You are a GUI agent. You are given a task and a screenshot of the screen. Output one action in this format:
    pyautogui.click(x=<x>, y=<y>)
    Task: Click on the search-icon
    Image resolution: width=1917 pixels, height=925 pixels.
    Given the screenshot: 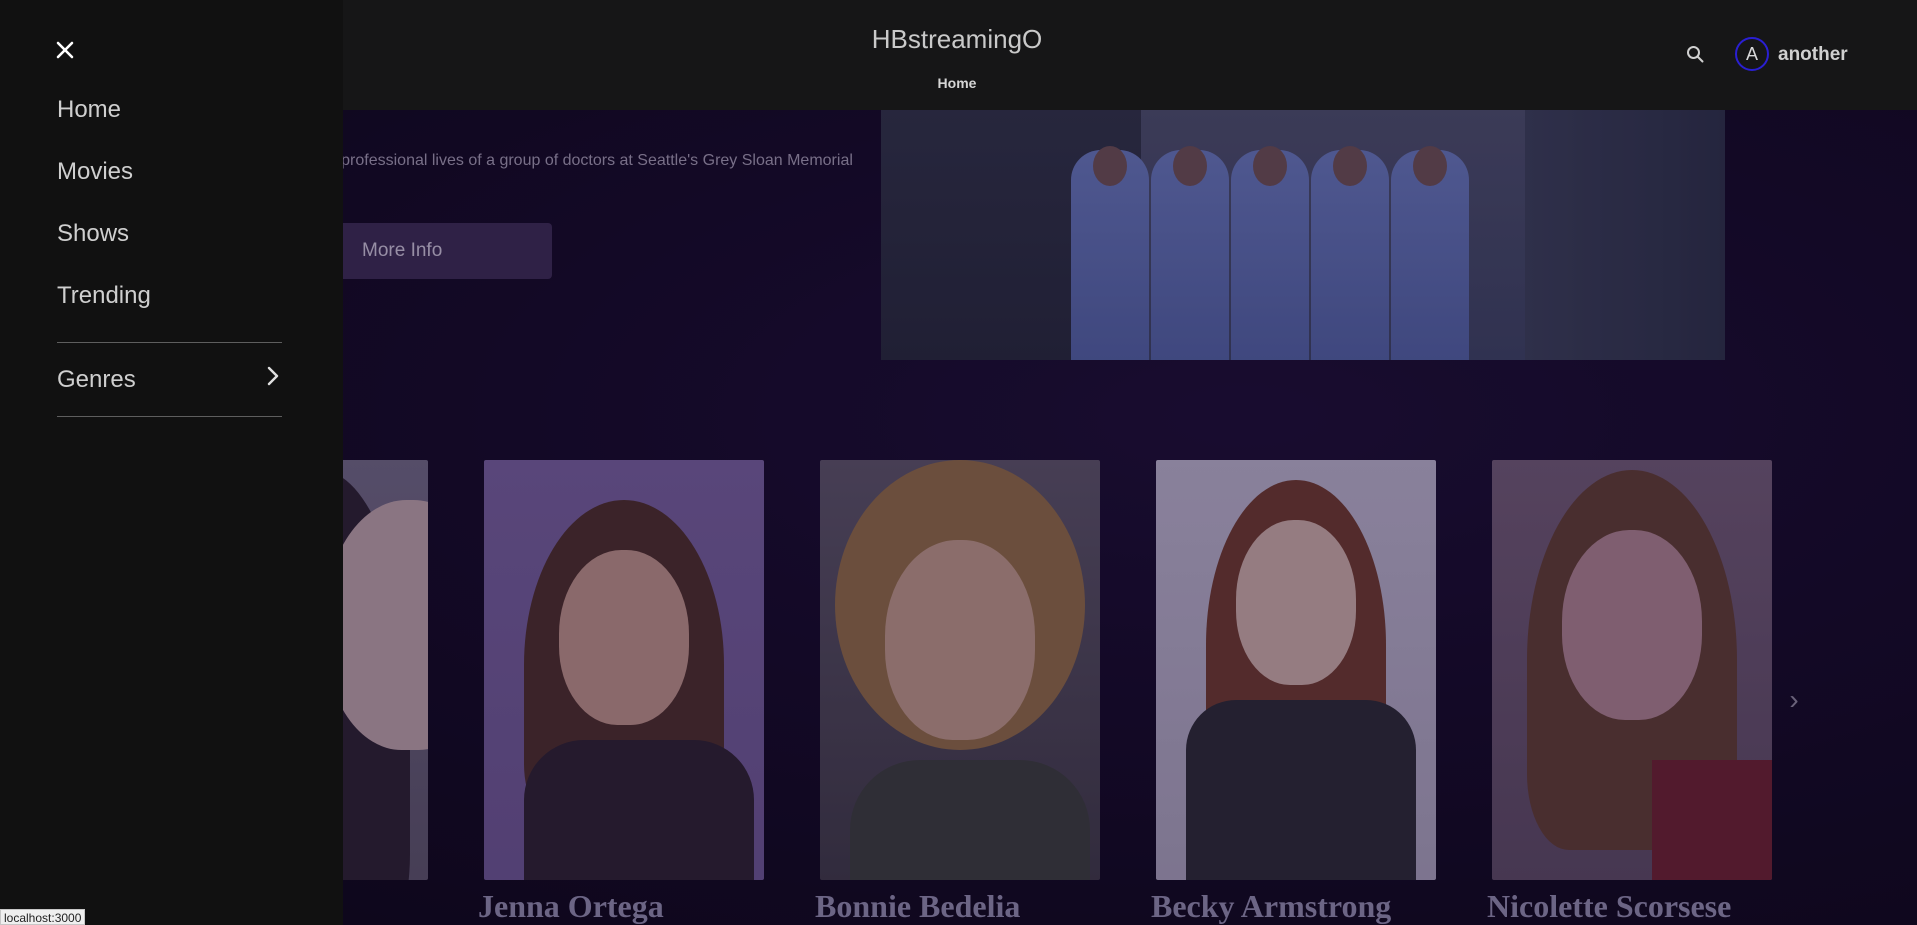 What is the action you would take?
    pyautogui.click(x=1695, y=54)
    